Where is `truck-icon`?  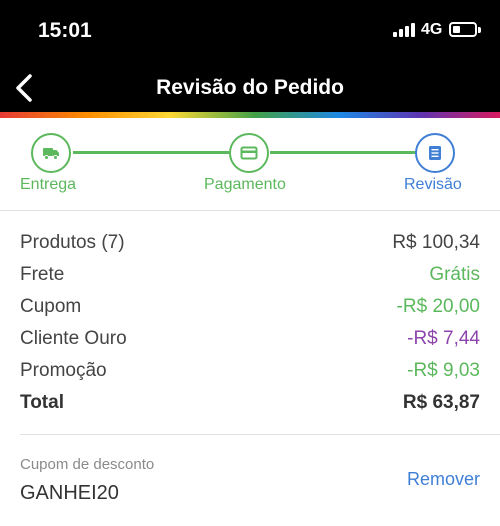 truck-icon is located at coordinates (51, 154).